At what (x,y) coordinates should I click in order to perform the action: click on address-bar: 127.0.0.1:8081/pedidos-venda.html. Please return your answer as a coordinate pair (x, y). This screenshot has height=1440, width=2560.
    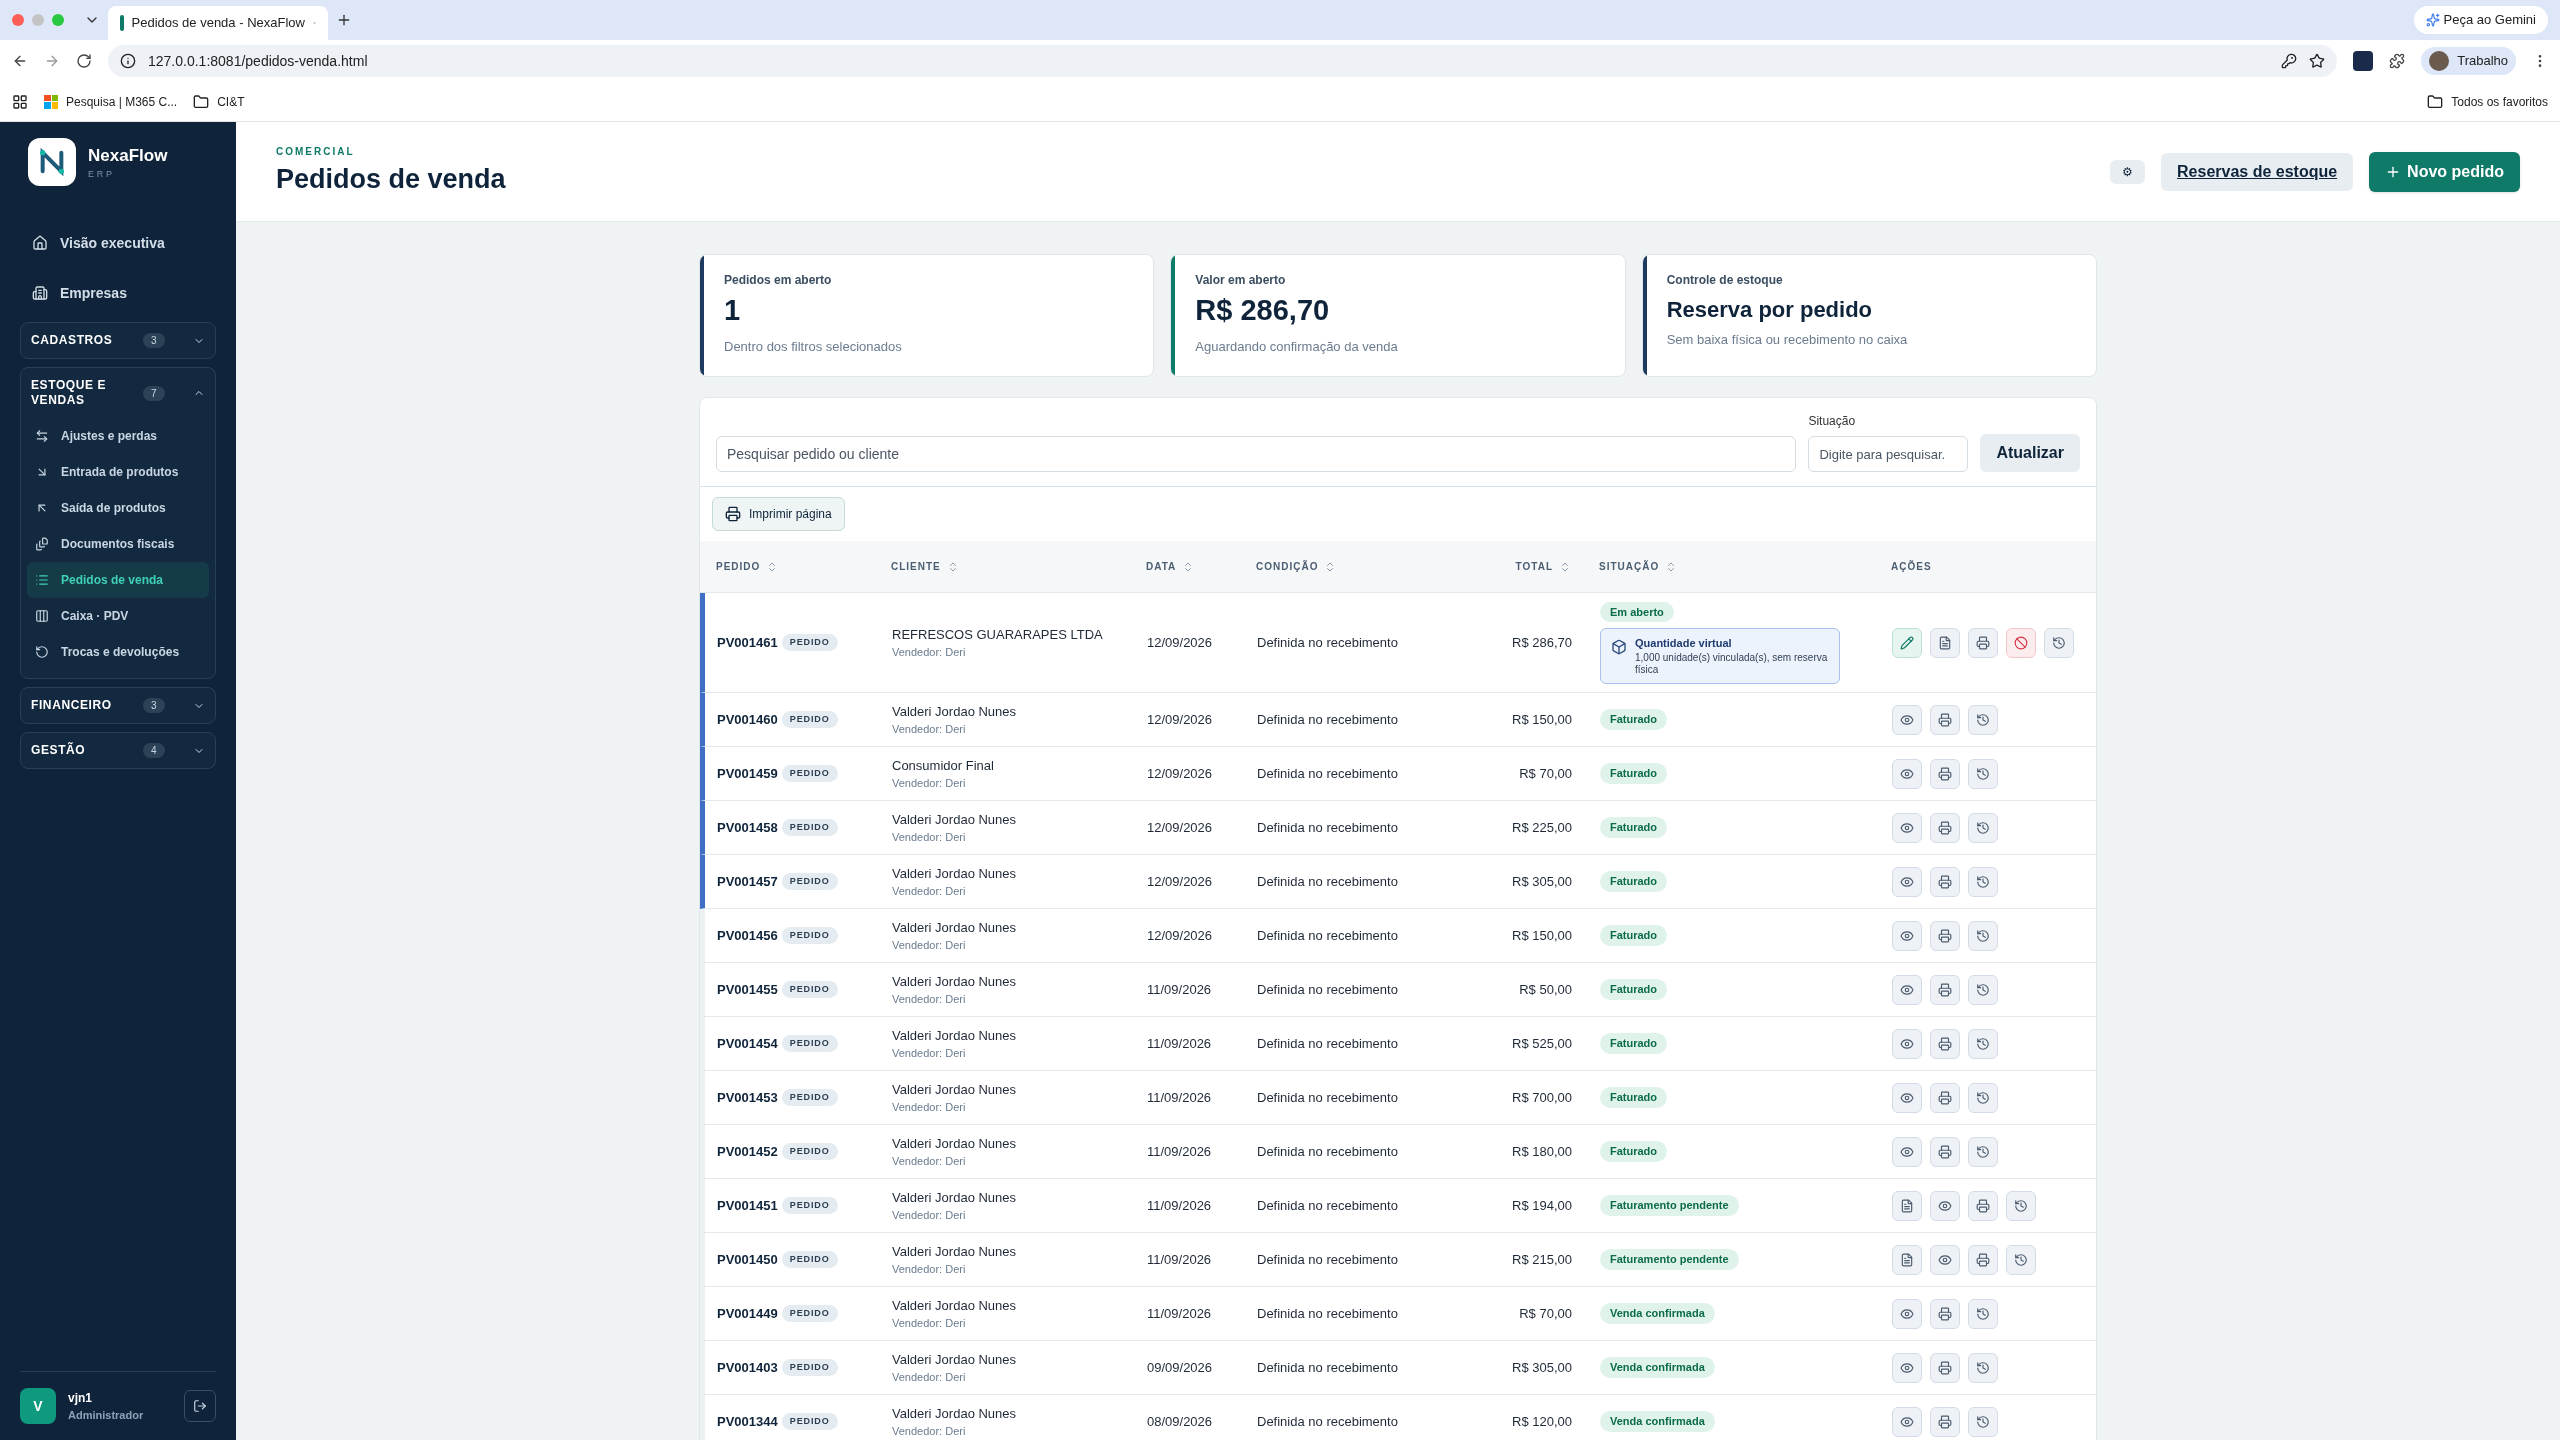
    Looking at the image, I should click on (1223, 61).